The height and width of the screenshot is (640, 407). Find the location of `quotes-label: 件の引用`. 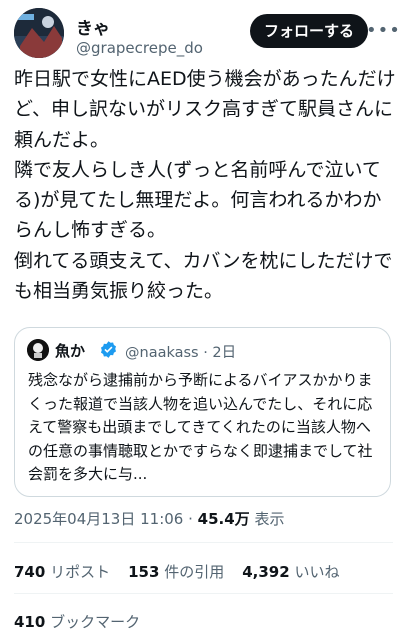

quotes-label: 件の引用 is located at coordinates (194, 572).